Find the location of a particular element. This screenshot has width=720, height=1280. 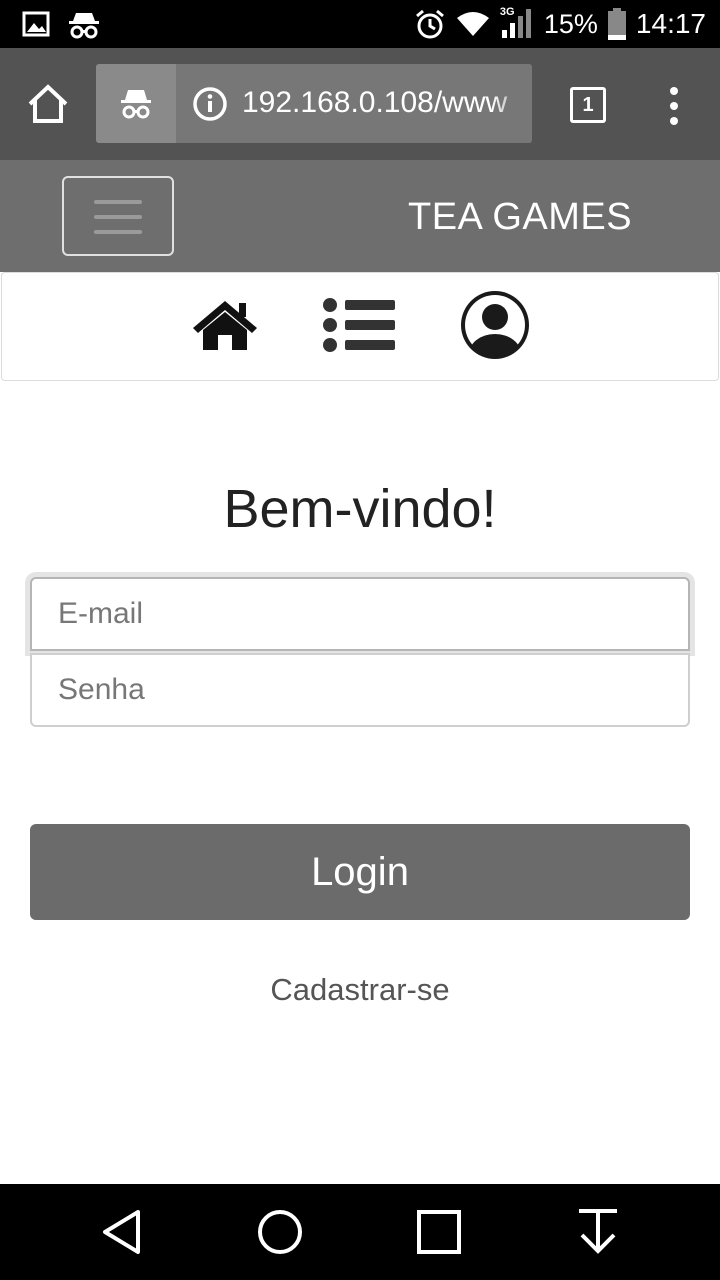

icon-nav is located at coordinates (360, 326).